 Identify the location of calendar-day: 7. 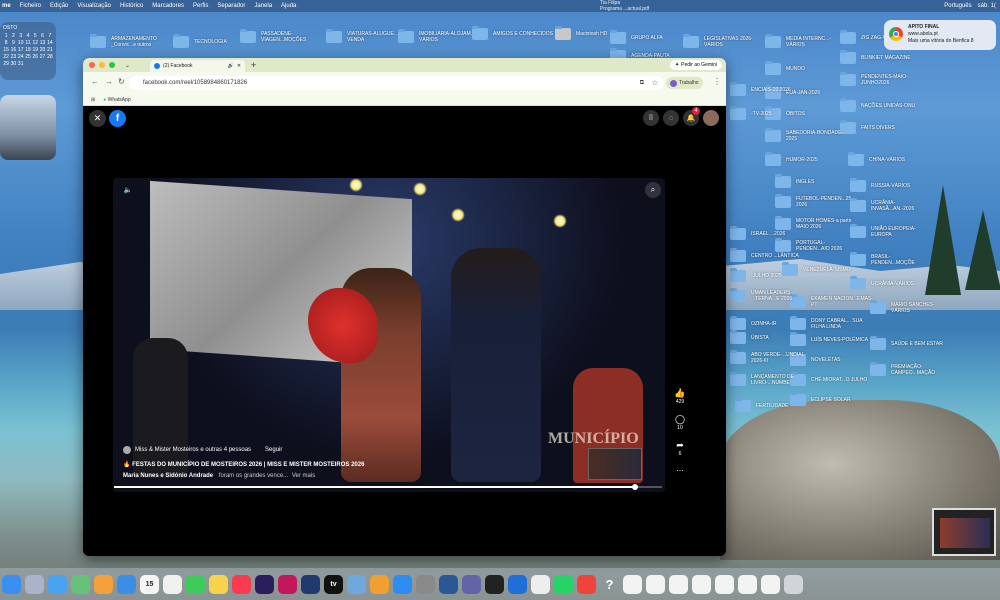
(50, 36).